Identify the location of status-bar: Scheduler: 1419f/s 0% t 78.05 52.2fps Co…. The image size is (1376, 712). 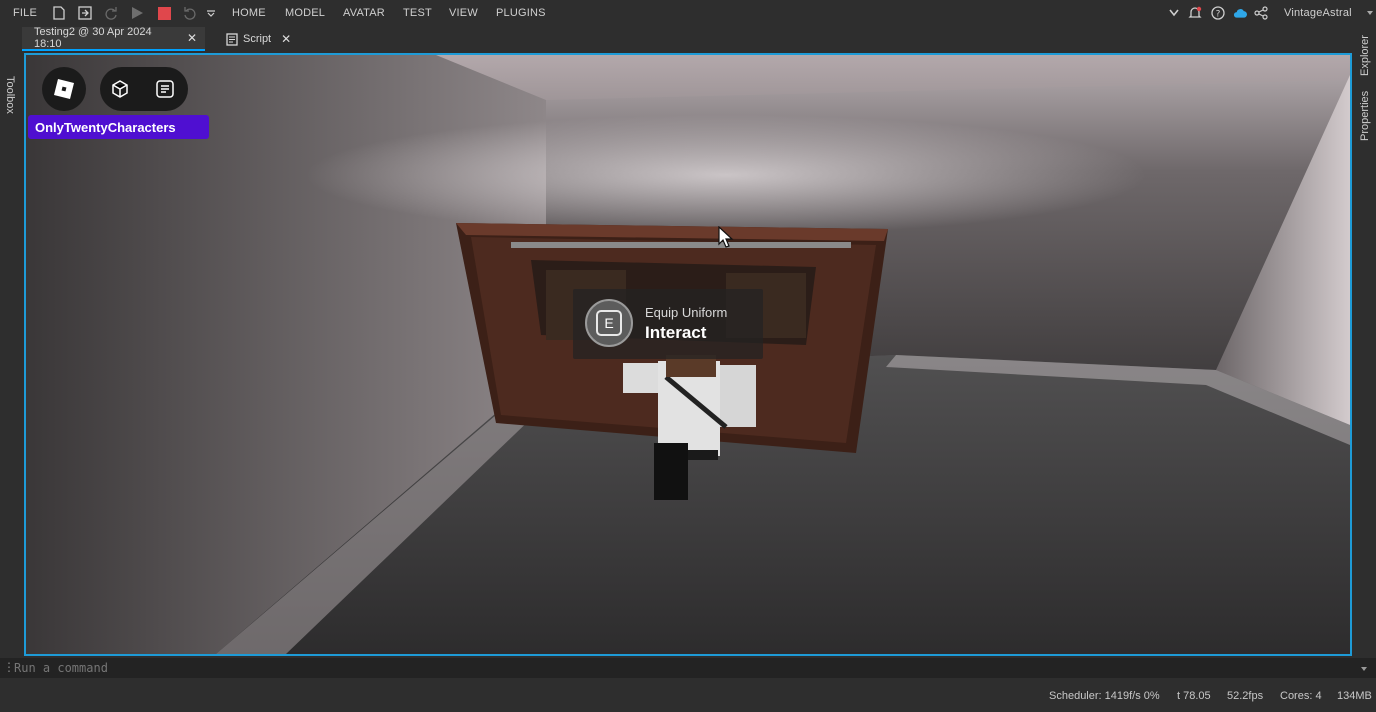
(688, 698).